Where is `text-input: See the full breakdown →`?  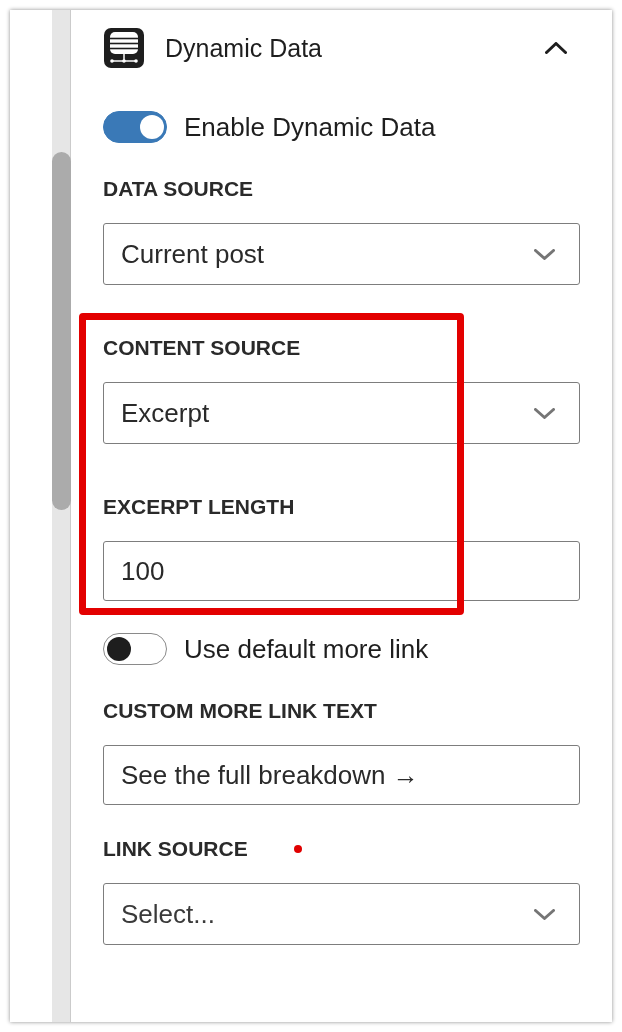
text-input: See the full breakdown → is located at coordinates (341, 775).